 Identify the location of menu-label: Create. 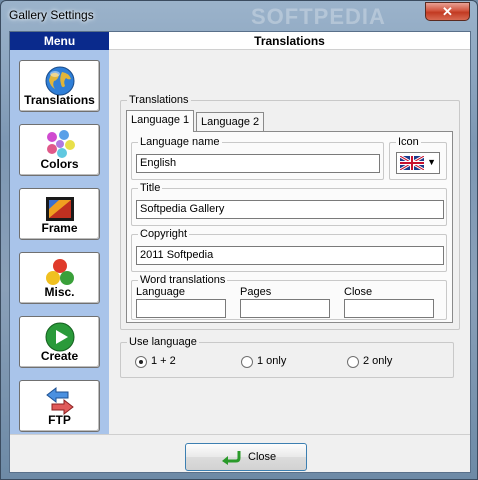
(59, 356).